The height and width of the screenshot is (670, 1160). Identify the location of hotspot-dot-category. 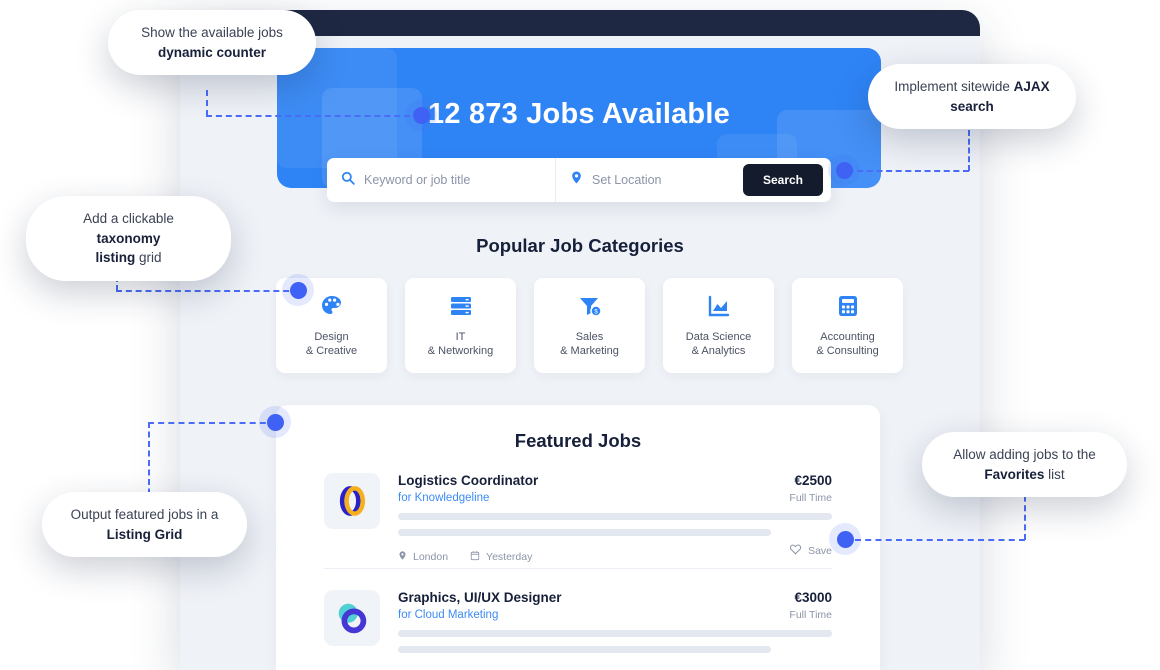
(298, 290).